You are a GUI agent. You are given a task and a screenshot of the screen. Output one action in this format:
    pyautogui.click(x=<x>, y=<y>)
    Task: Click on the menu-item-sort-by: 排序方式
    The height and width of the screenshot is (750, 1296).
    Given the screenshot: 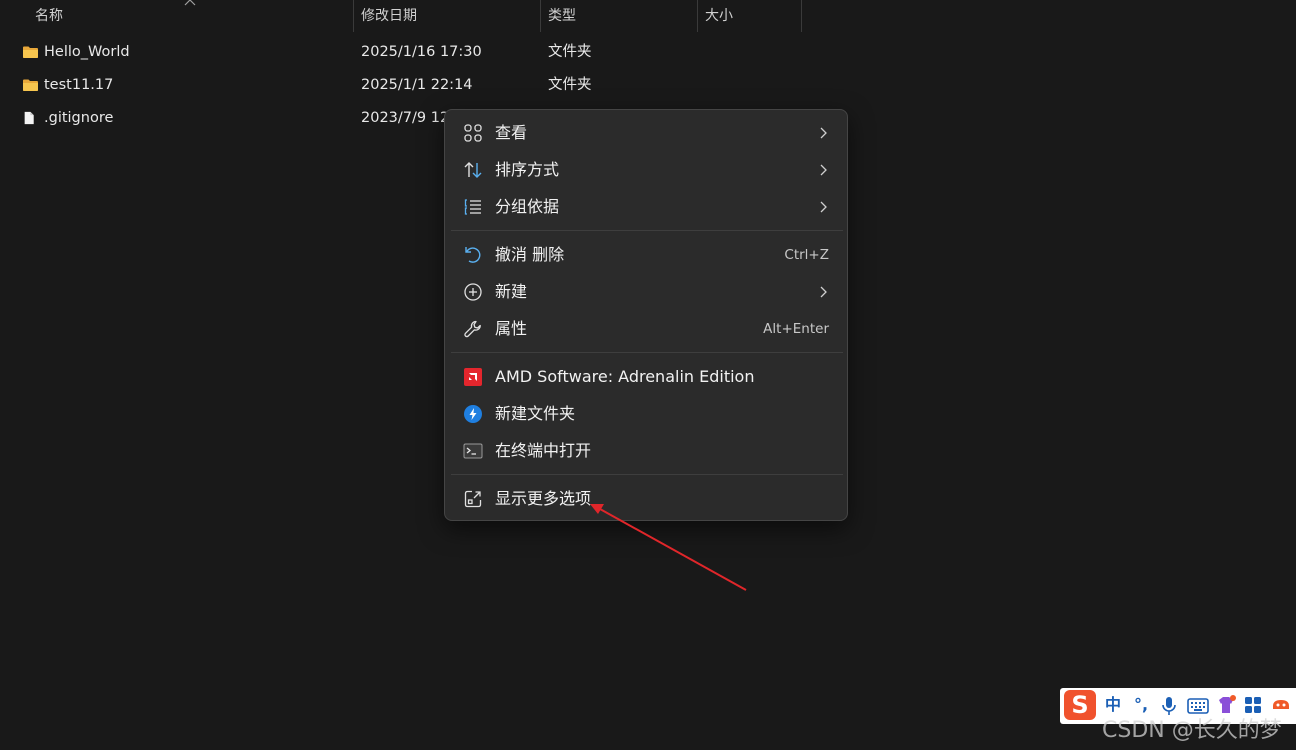 What is the action you would take?
    pyautogui.click(x=646, y=170)
    